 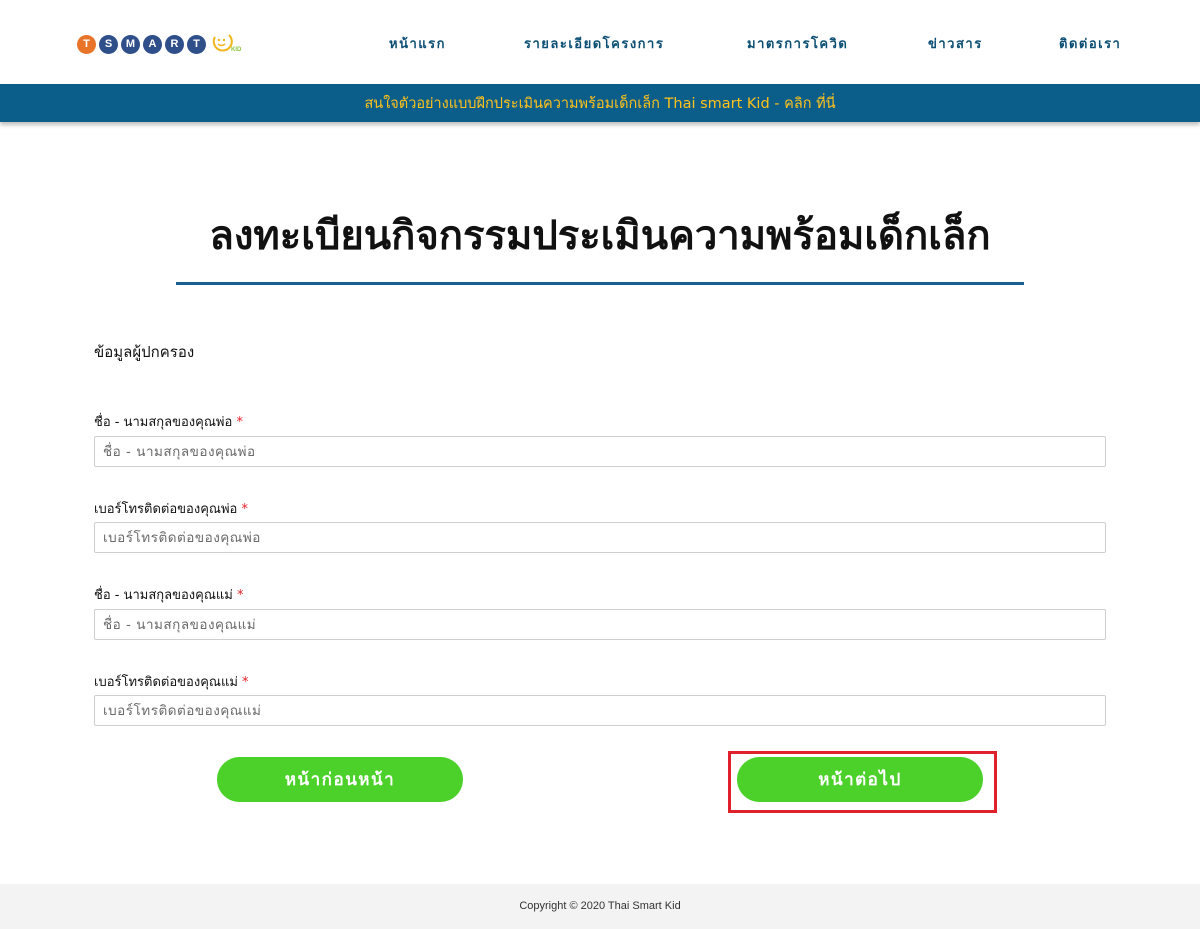 What do you see at coordinates (1090, 43) in the screenshot?
I see `nav-item-contact: ติดต่อเรา` at bounding box center [1090, 43].